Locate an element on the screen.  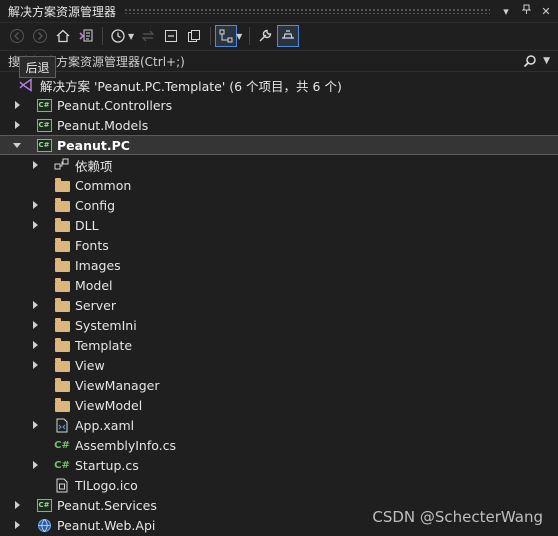
collapse-all-button is located at coordinates (171, 36).